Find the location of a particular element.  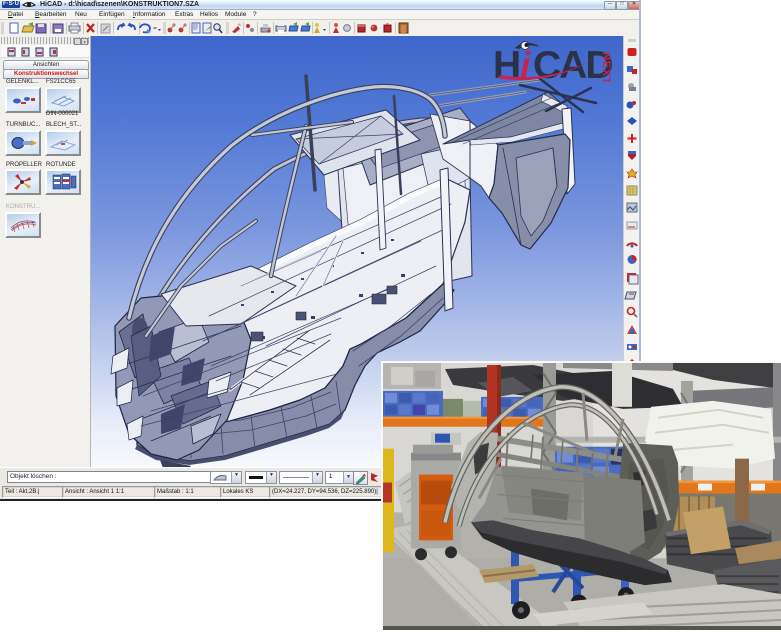

svg-text: NEXT is located at coordinates (606, 67).